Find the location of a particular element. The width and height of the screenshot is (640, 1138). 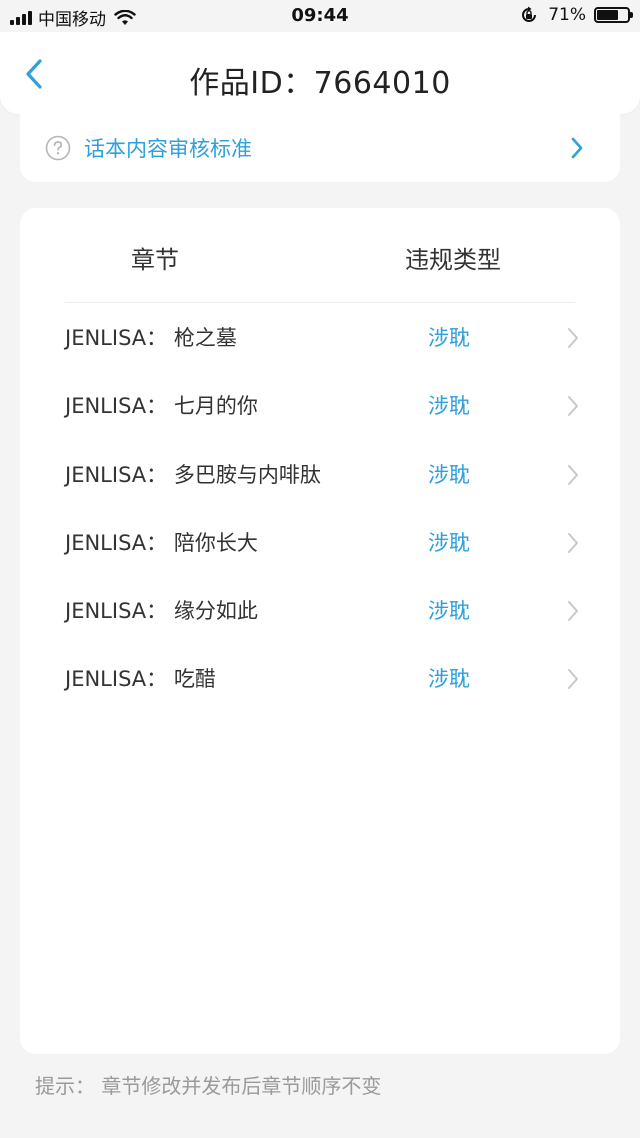

chapter-title: JENLISA： 七月的你 is located at coordinates (161, 406).